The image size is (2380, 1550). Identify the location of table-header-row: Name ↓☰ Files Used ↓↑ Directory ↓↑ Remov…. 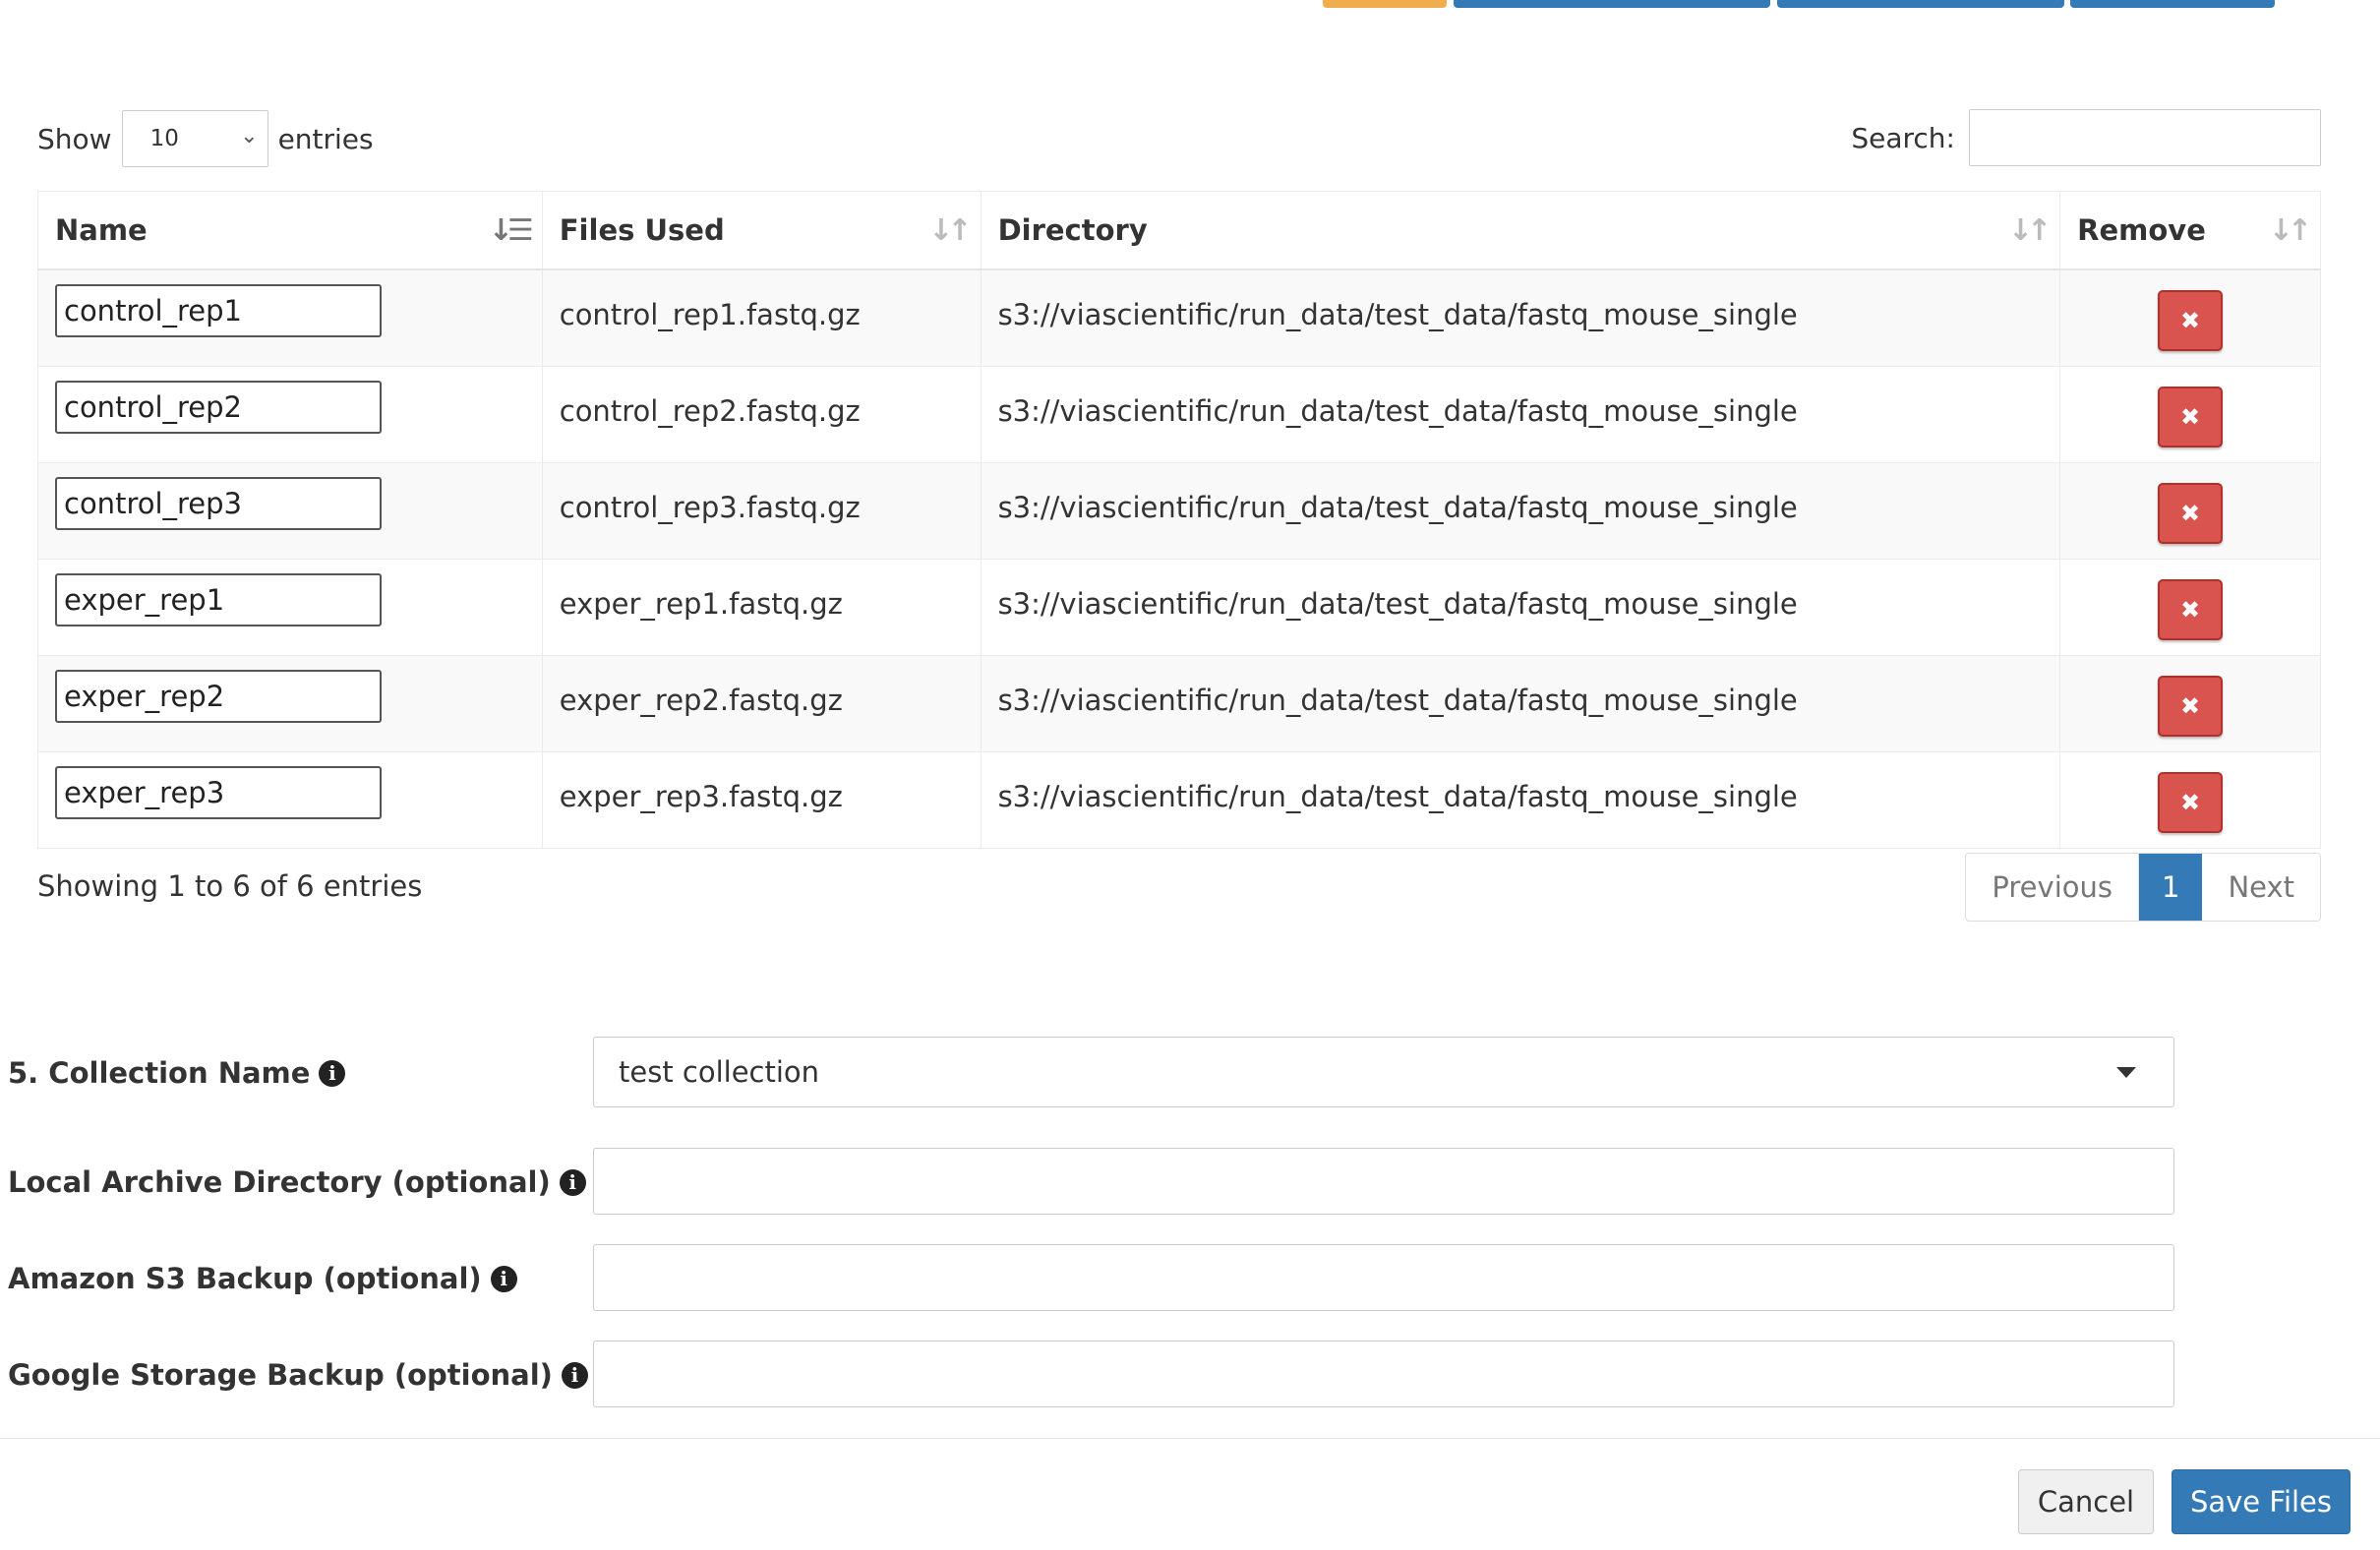
(1179, 231).